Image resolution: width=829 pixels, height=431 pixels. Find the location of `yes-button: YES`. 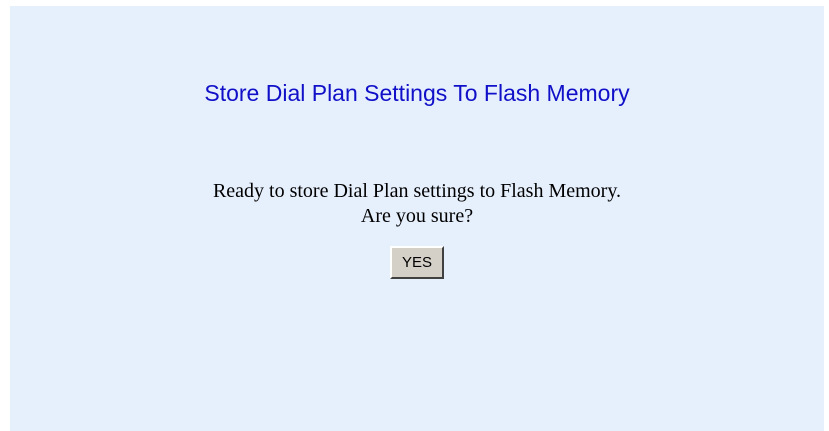

yes-button: YES is located at coordinates (417, 262).